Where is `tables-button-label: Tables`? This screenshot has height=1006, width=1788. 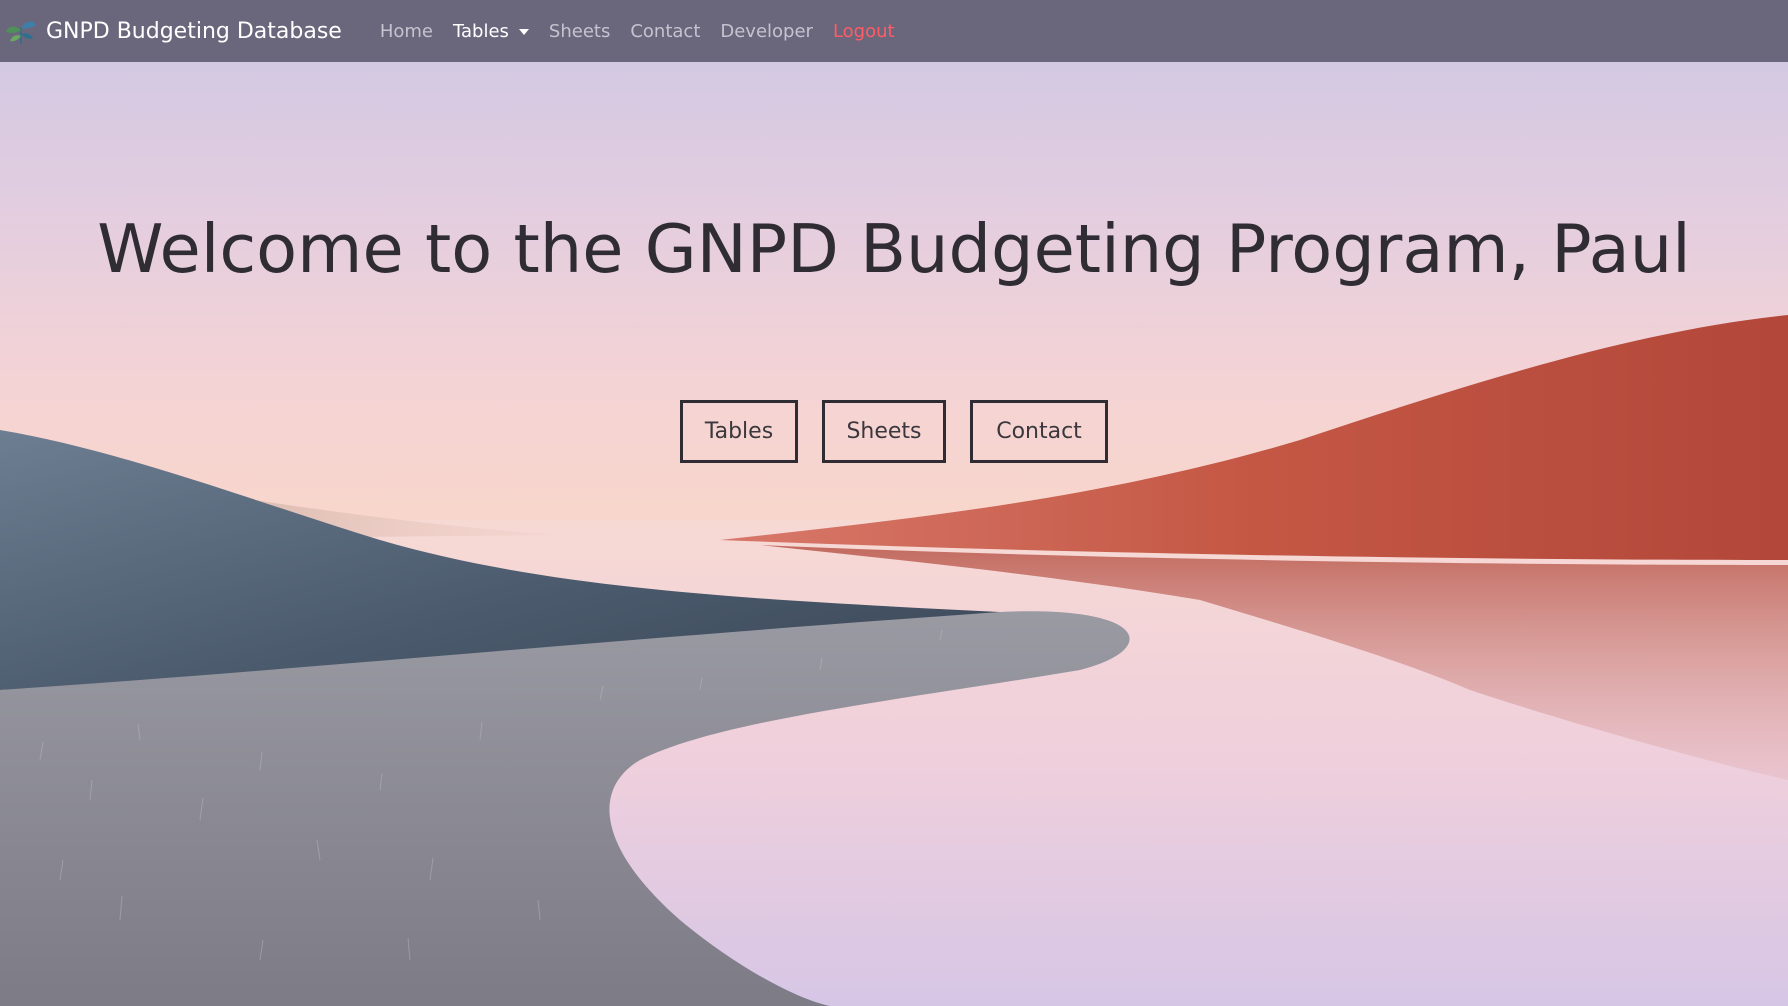
tables-button-label: Tables is located at coordinates (739, 431).